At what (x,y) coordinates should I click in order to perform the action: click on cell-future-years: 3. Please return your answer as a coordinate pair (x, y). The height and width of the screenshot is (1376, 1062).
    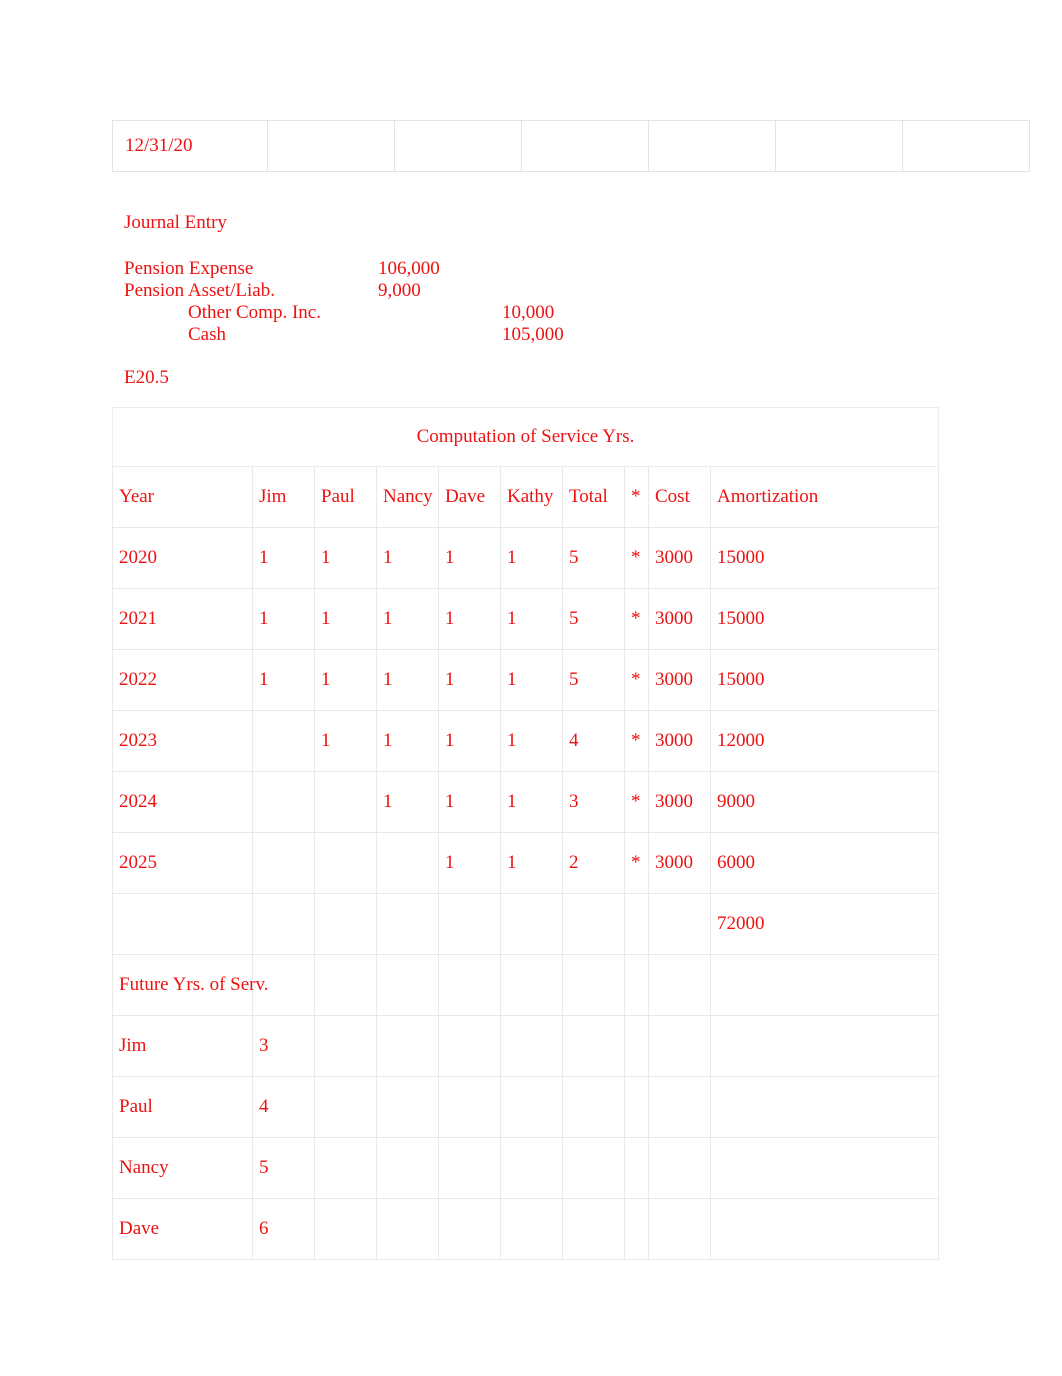
    Looking at the image, I should click on (283, 1046).